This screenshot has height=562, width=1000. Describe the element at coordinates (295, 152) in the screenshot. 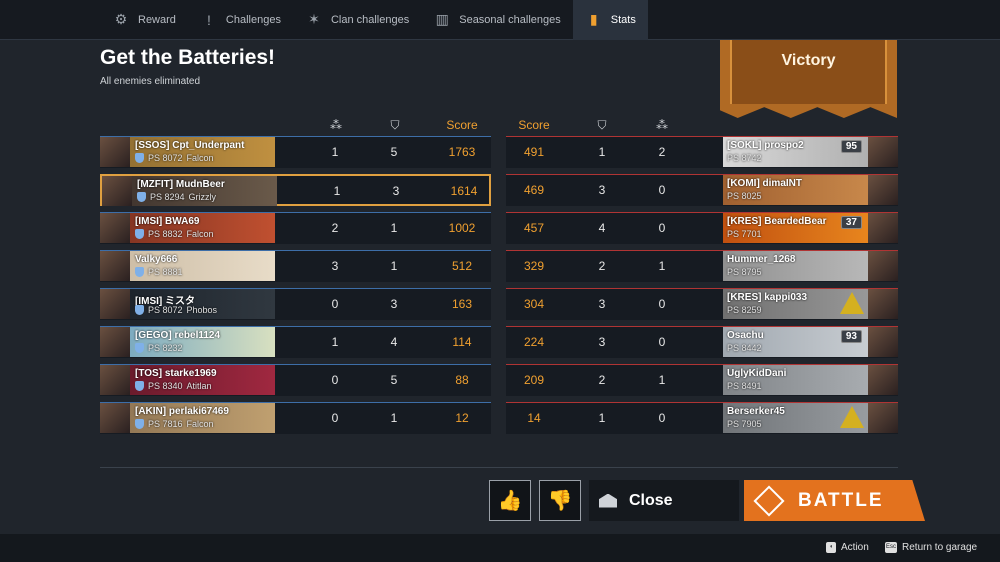

I see `ally-row: [SSOS] Cpt_Underpant PS 8072 Falcon 1 5 1763` at that location.